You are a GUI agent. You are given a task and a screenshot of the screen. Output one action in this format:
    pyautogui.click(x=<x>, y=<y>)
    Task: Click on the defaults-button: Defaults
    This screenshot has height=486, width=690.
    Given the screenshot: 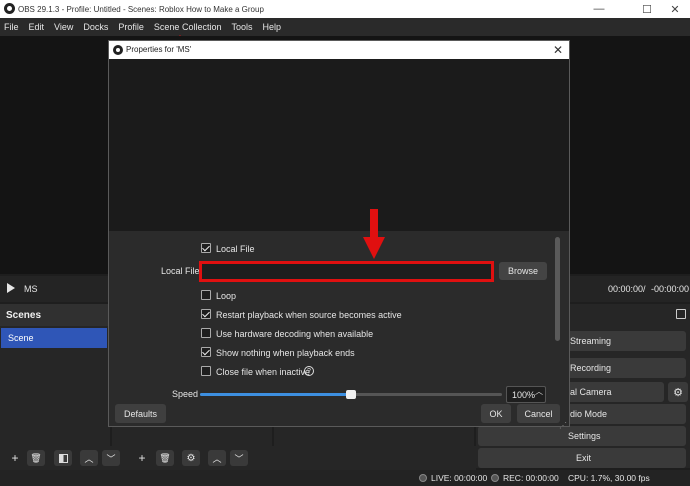 What is the action you would take?
    pyautogui.click(x=140, y=413)
    